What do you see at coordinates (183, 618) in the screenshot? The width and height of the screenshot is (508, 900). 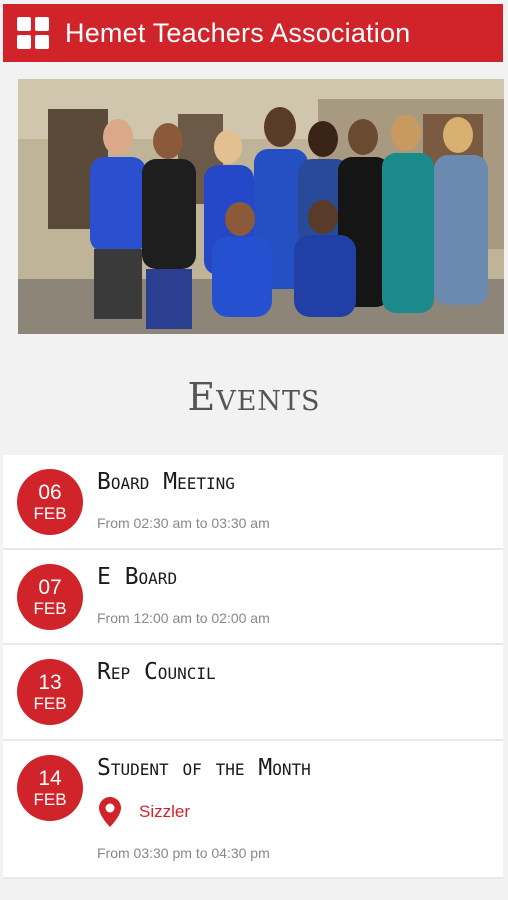 I see `event-time: From 12:00 am to 02:00 am` at bounding box center [183, 618].